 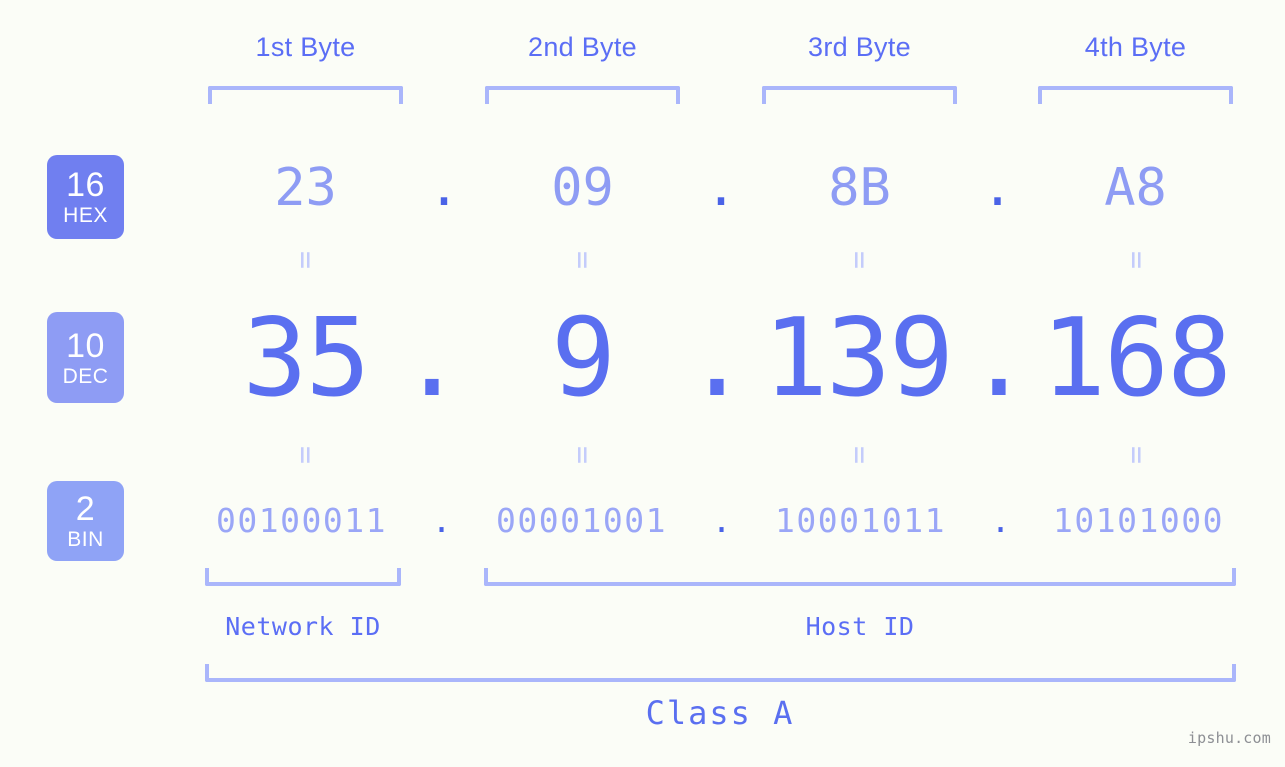 I want to click on class-label: Class A, so click(x=720, y=713).